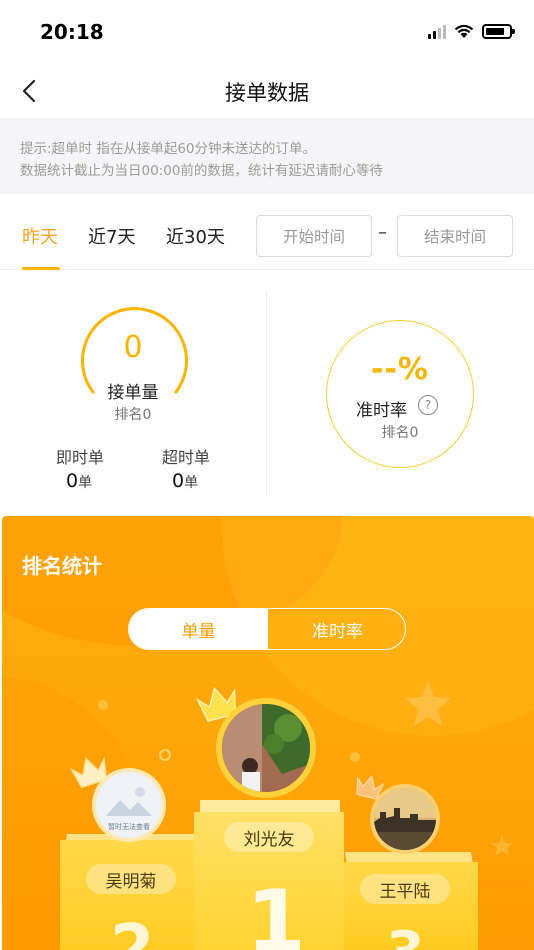  What do you see at coordinates (381, 411) in the screenshot?
I see `ontime-rate-label: 准时率` at bounding box center [381, 411].